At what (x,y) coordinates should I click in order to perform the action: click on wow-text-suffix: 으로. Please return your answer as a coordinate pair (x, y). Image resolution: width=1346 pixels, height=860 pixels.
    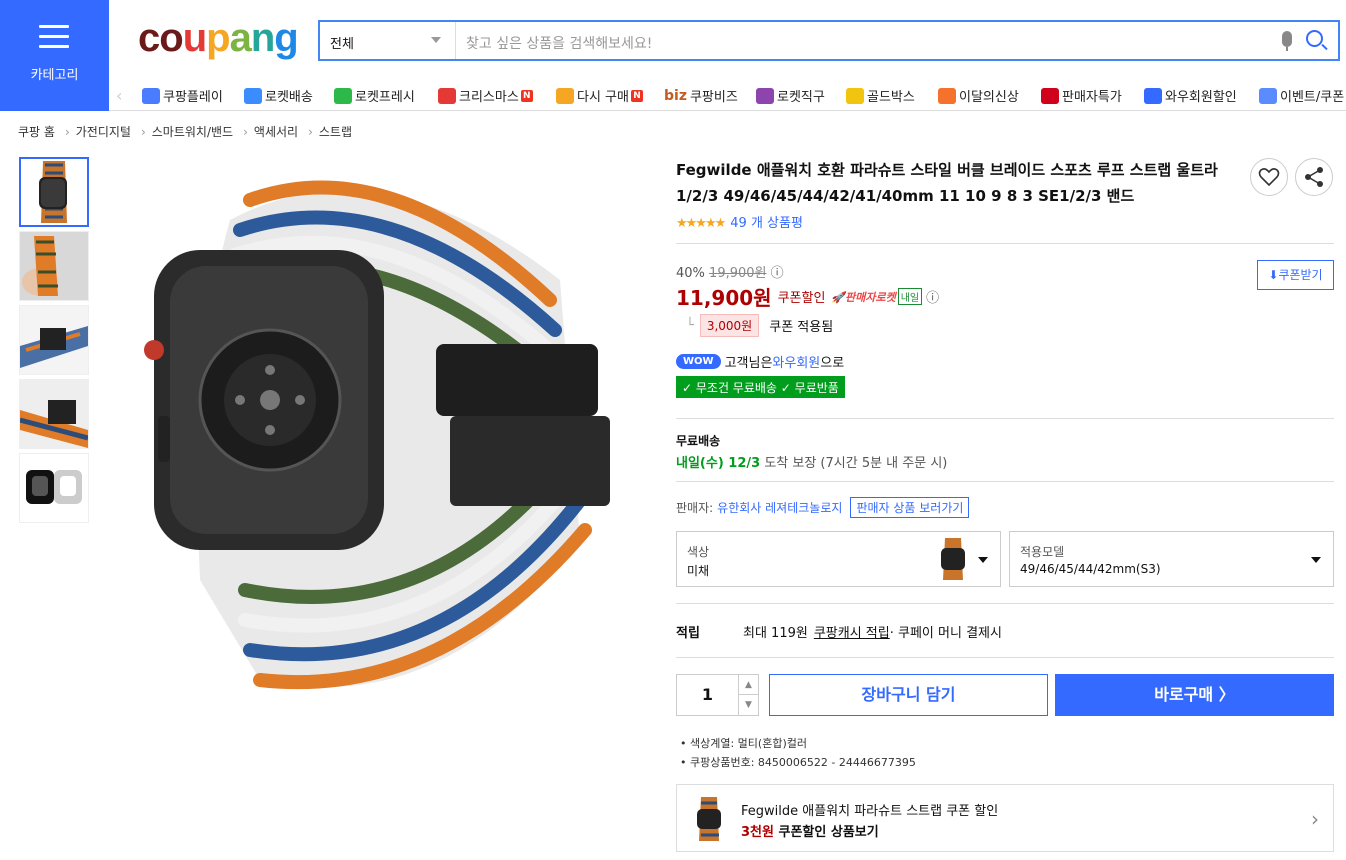
    Looking at the image, I should click on (832, 363).